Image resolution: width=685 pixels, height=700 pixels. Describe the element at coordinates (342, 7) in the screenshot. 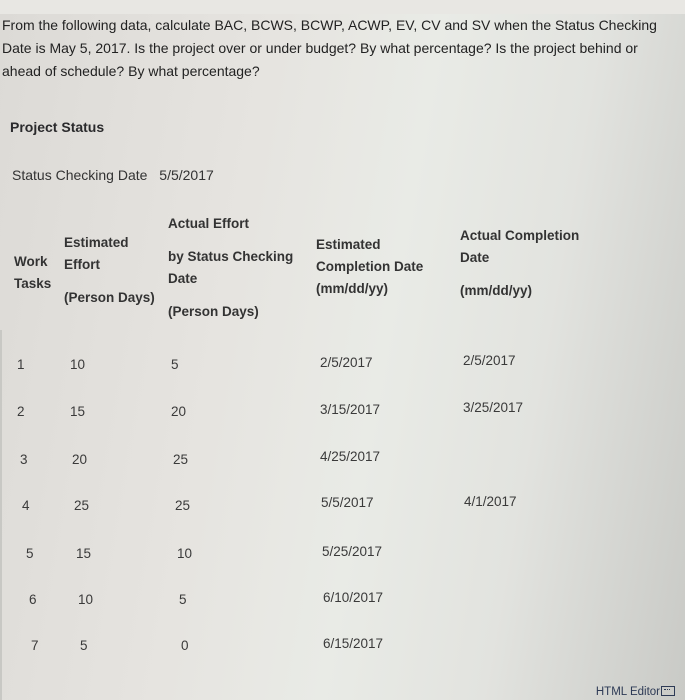

I see `top-strip` at that location.